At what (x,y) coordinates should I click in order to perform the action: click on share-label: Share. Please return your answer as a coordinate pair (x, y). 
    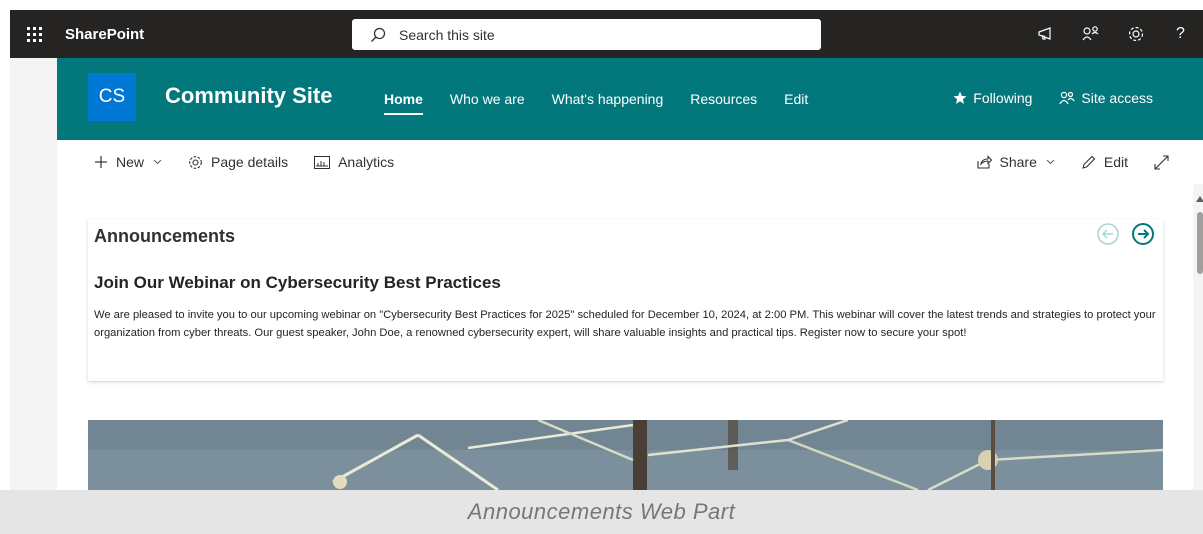
    Looking at the image, I should click on (1018, 162).